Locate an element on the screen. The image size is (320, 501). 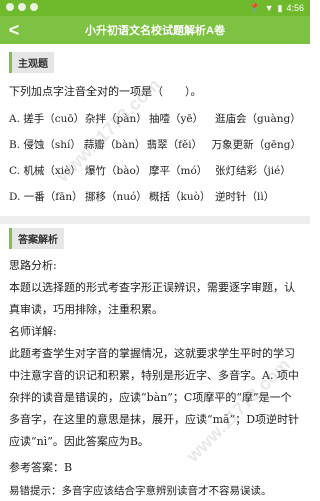
option-row-a: A. 搓手（cuō） 杂拌（pàn） 抽噎（yē） 逛庙会（guàng） is located at coordinates (155, 119).